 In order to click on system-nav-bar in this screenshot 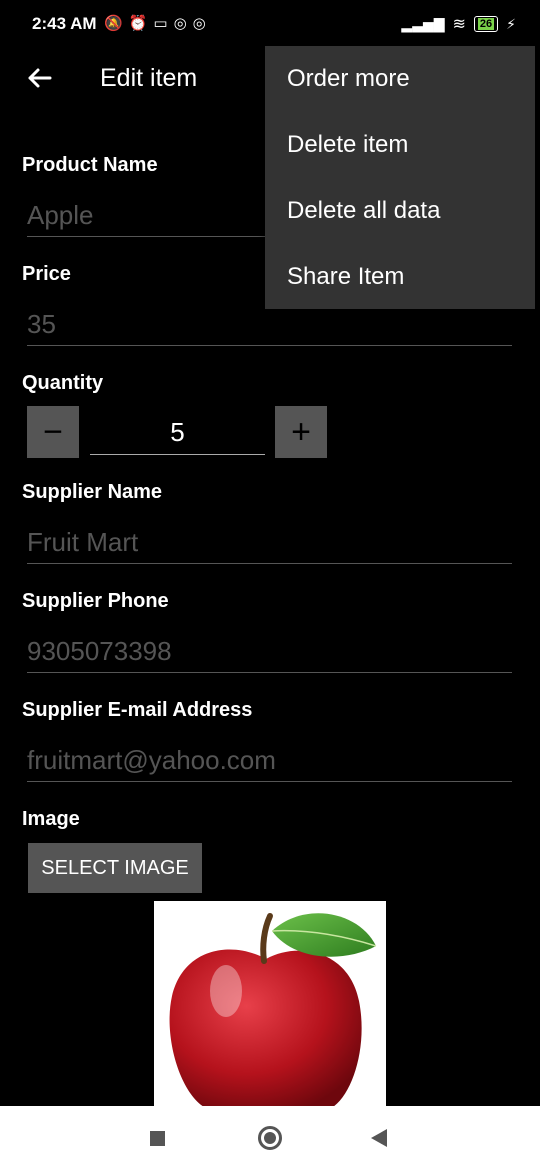, I will do `click(270, 1138)`.